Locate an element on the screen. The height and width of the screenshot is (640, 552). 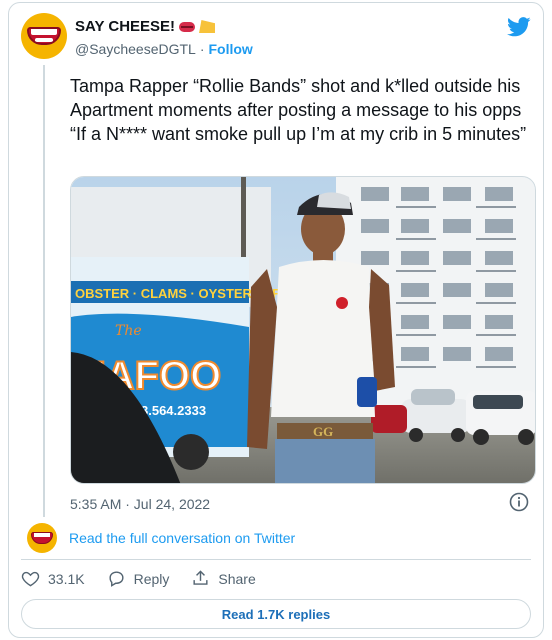
reply-label: Reply is located at coordinates (151, 578).